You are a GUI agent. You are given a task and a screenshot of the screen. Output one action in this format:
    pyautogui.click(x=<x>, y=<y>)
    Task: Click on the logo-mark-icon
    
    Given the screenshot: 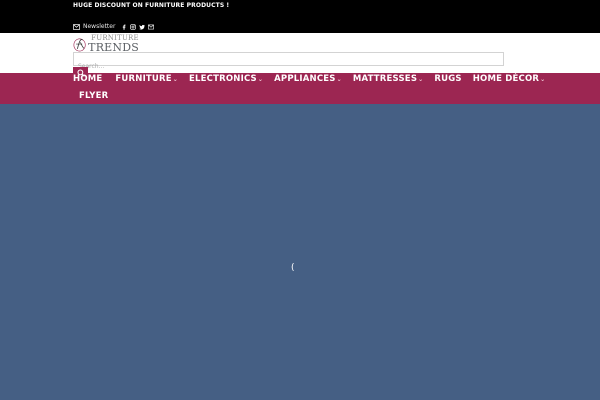 What is the action you would take?
    pyautogui.click(x=79, y=44)
    